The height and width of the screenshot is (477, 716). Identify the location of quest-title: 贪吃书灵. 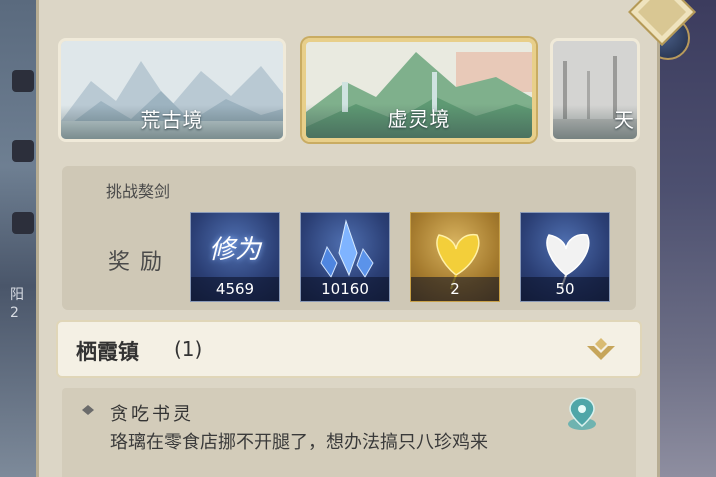
(152, 414).